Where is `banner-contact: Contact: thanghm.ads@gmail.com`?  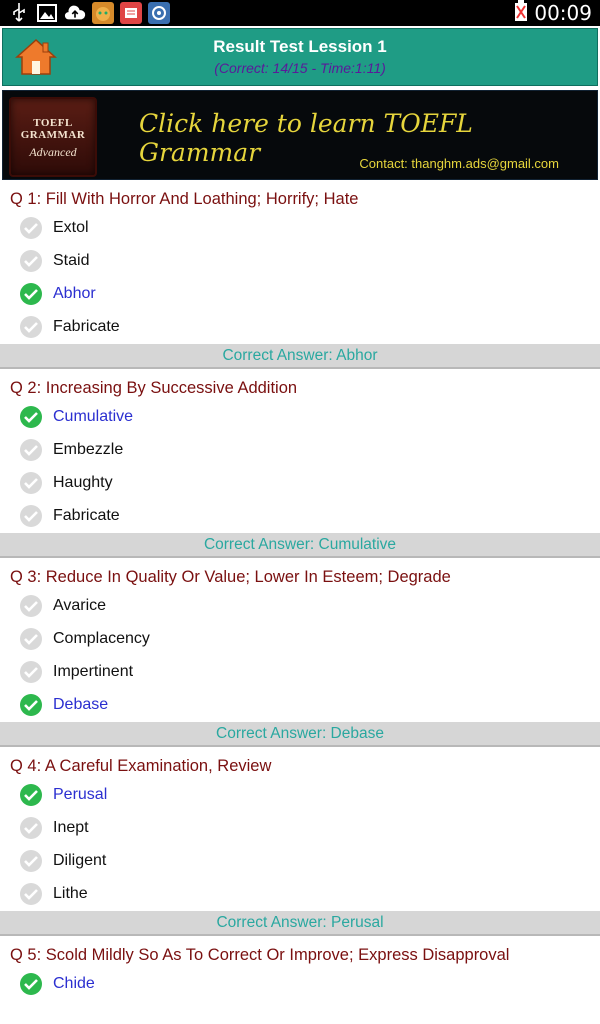
banner-contact: Contact: thanghm.ads@gmail.com is located at coordinates (459, 163).